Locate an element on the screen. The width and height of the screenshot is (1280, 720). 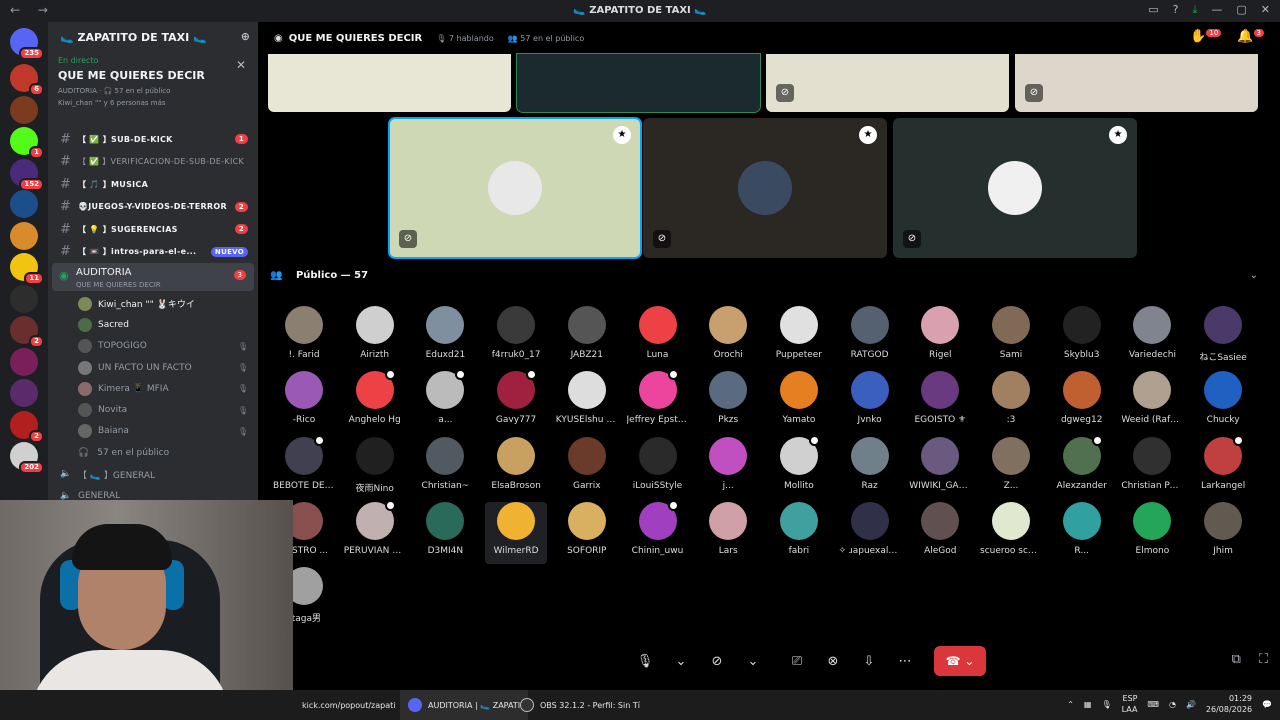
show-hidden-icons-icon: ⌃ is located at coordinates (1070, 704).